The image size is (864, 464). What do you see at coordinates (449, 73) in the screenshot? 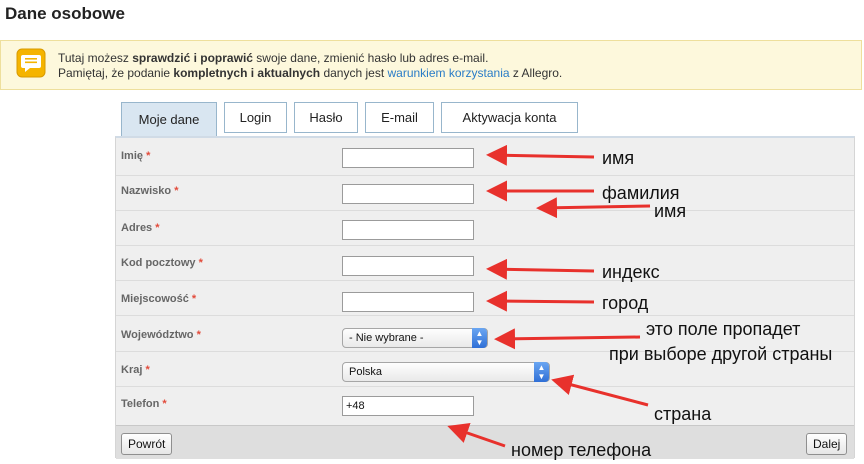
I see `terms-link: warunkiem korzystania` at bounding box center [449, 73].